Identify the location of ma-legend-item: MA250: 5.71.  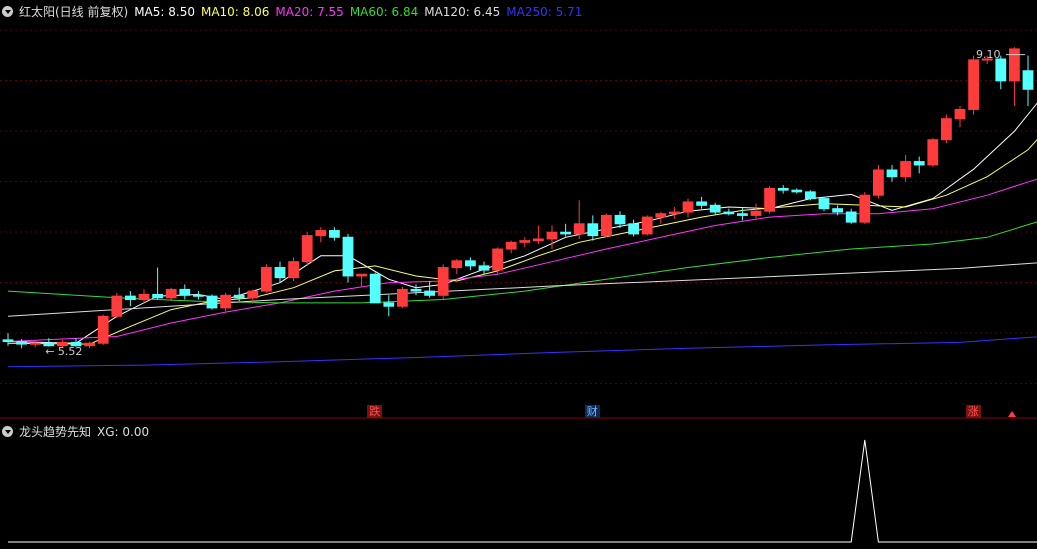
(544, 12).